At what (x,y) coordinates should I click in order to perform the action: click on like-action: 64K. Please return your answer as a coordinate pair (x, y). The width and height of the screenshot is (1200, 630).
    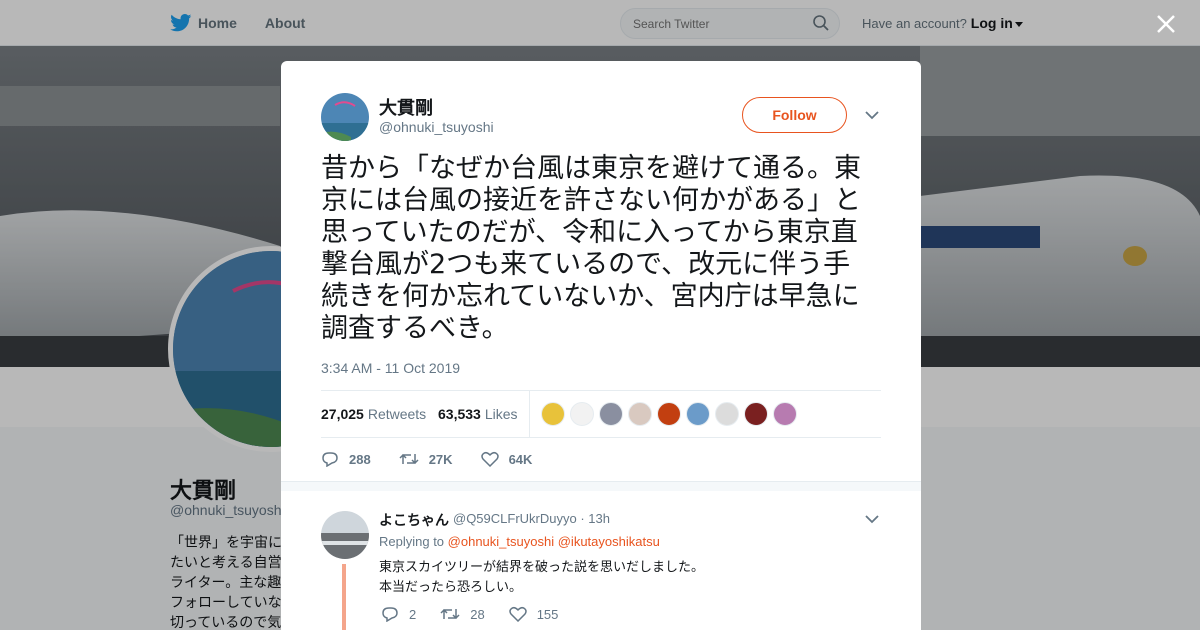
    Looking at the image, I should click on (506, 459).